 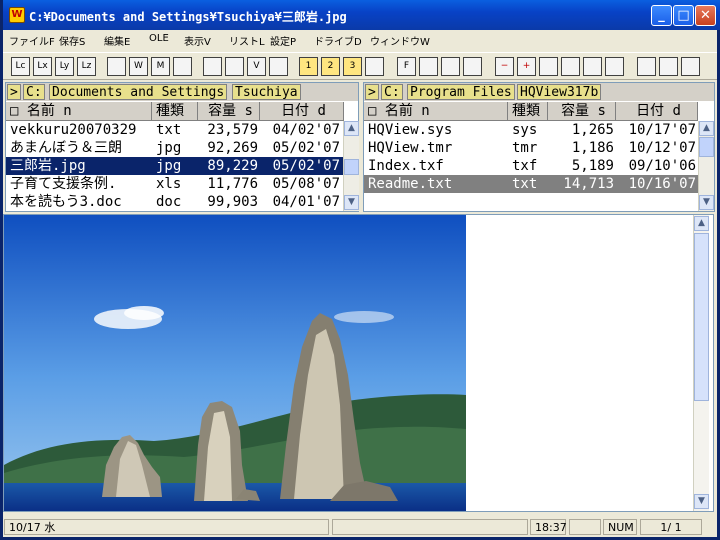 I want to click on menu-window: ウィンドウW, so click(x=400, y=40).